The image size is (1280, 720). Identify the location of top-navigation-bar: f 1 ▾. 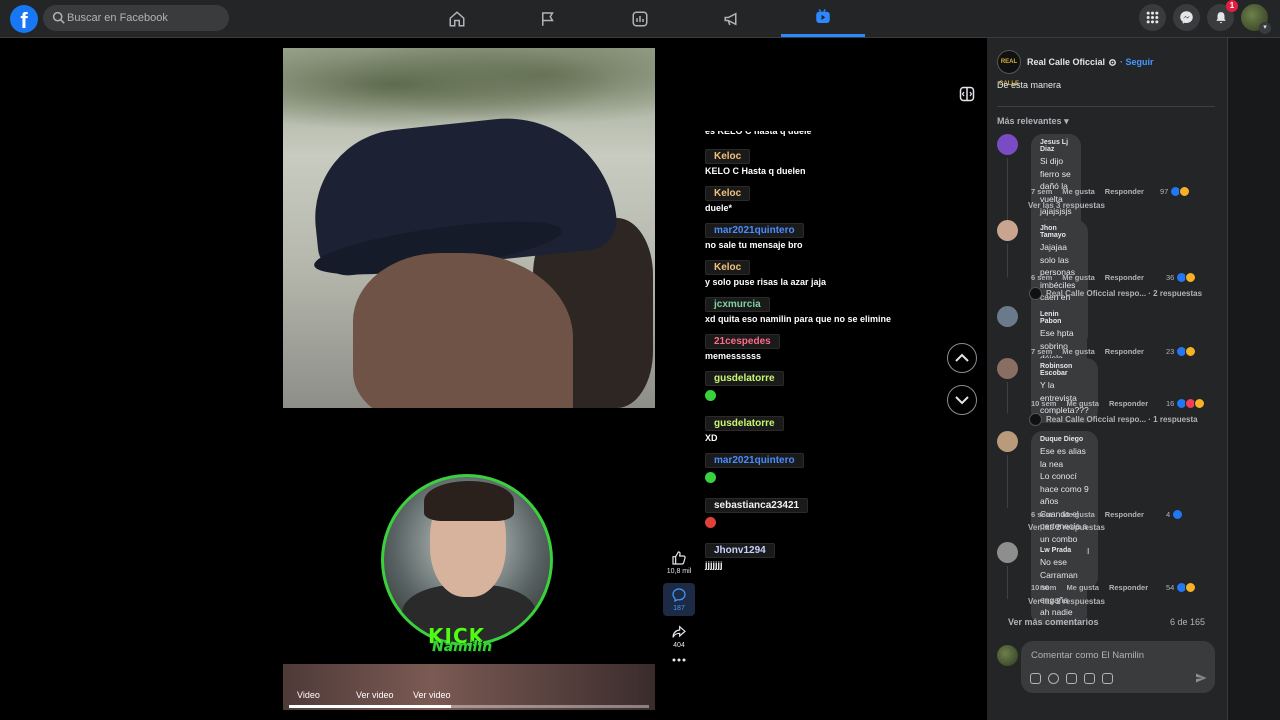
(640, 19).